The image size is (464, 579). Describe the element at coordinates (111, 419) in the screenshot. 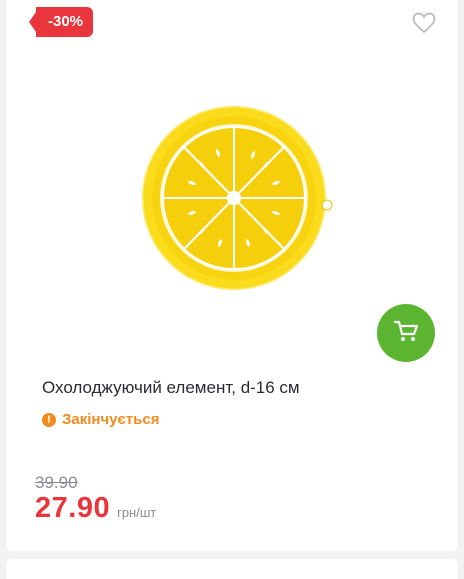

I see `stock-status-label: Закінчується` at that location.